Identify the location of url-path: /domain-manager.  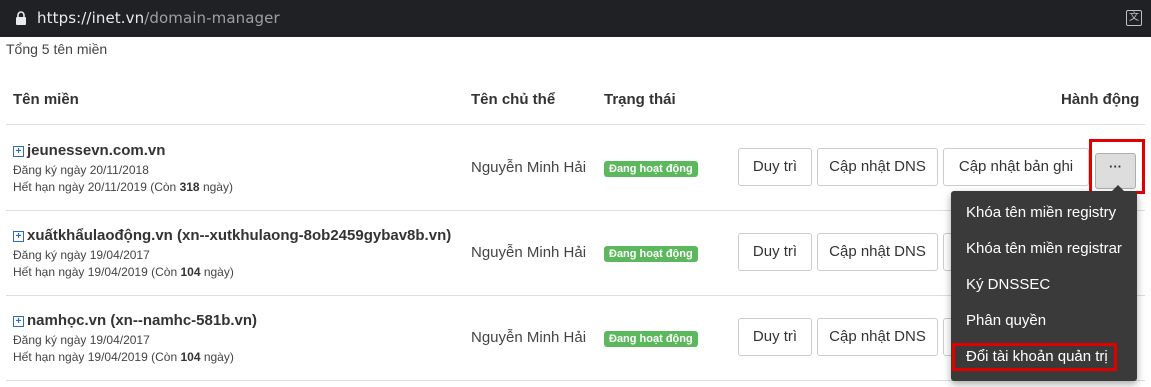
(212, 18).